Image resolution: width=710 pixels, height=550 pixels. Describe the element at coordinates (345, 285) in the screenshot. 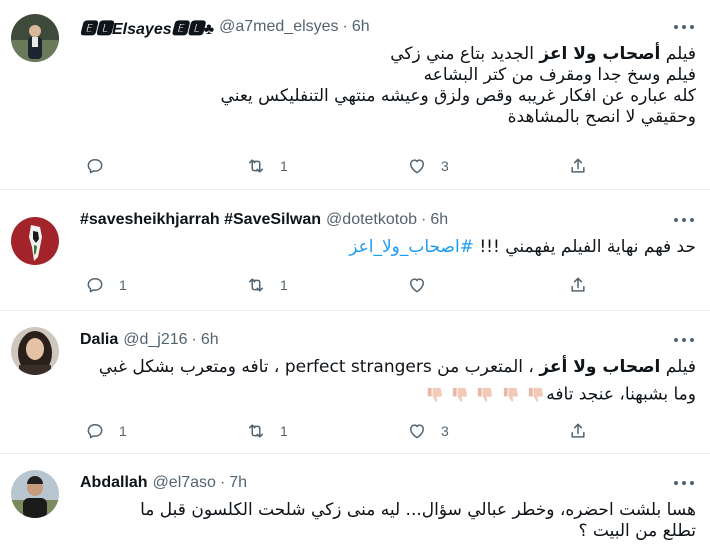

I see `tweet-actions: 1 1` at that location.